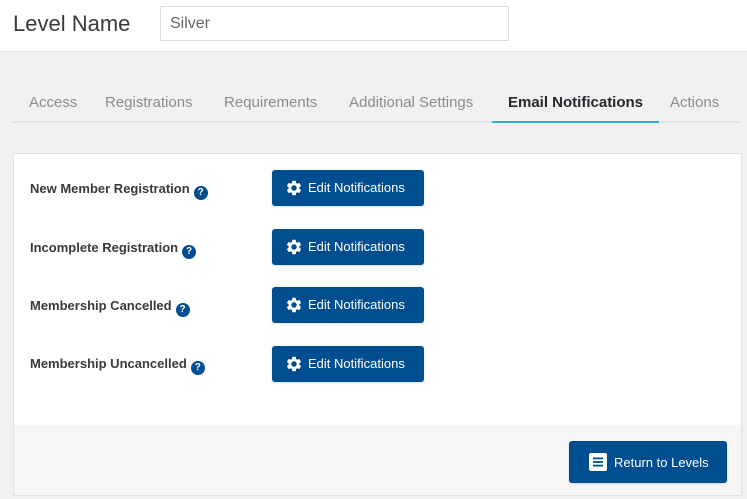 The image size is (747, 499). What do you see at coordinates (101, 305) in the screenshot?
I see `notification-label: Membership Cancelled` at bounding box center [101, 305].